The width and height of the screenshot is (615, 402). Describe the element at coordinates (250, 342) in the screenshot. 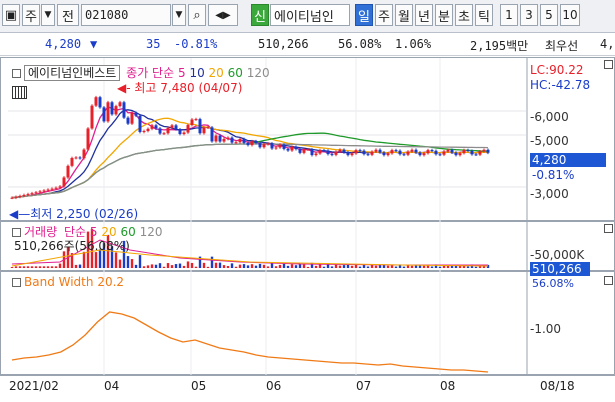

I see `bandwidth-line` at that location.